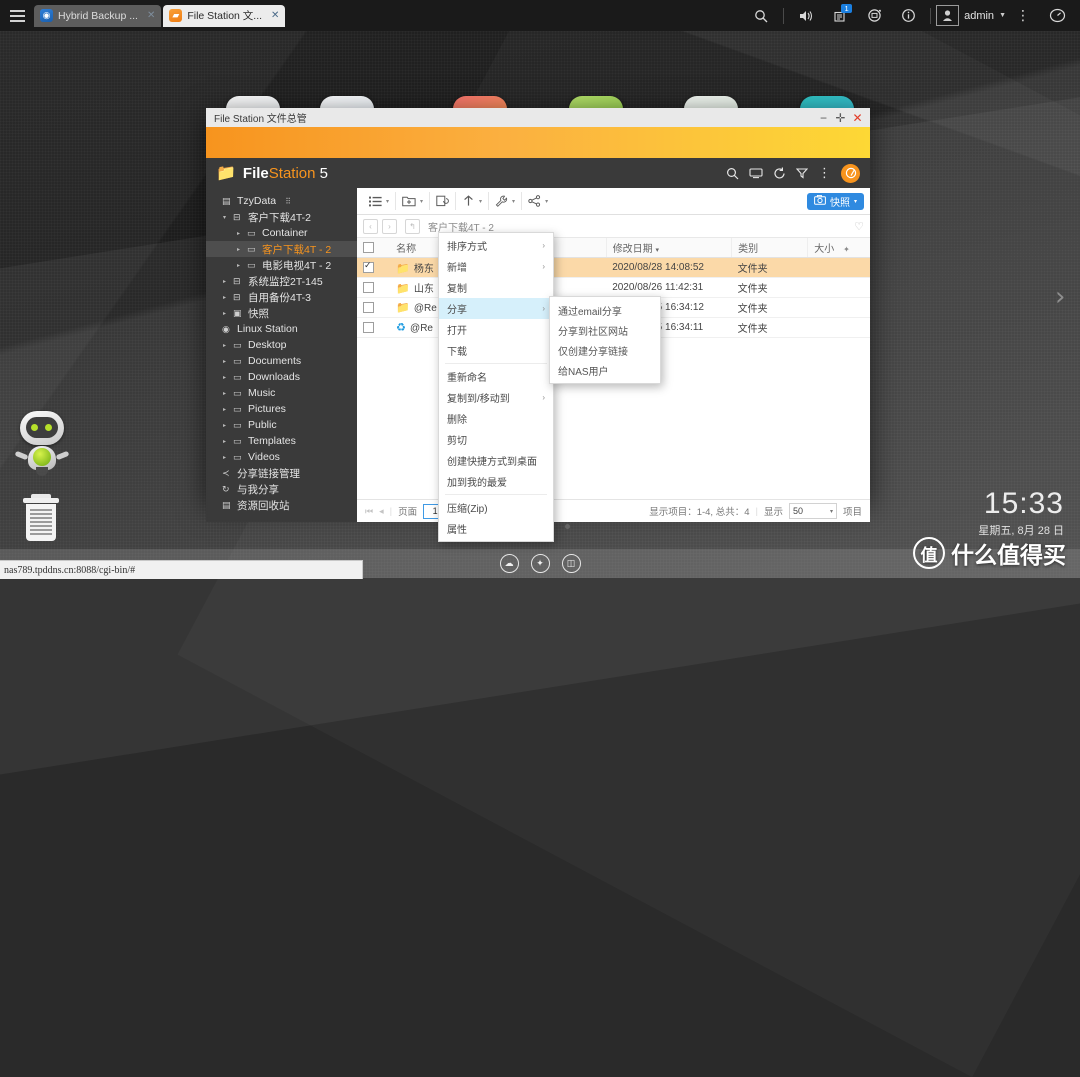 The image size is (1080, 1077). Describe the element at coordinates (496, 287) in the screenshot. I see `context-menu-item-2: 复制` at that location.